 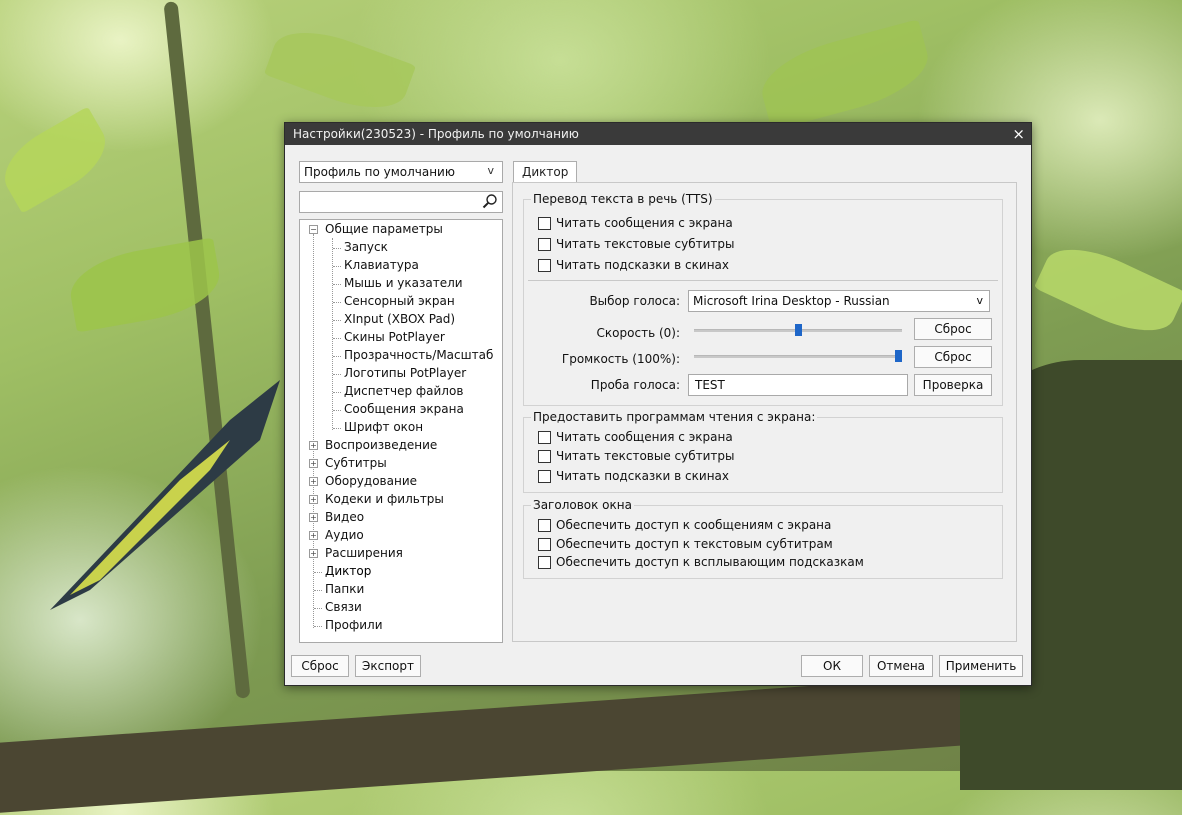 What do you see at coordinates (684, 525) in the screenshot?
I see `title-access-osd-checkbox: Обеспечить доступ к сообщениям с экрана` at bounding box center [684, 525].